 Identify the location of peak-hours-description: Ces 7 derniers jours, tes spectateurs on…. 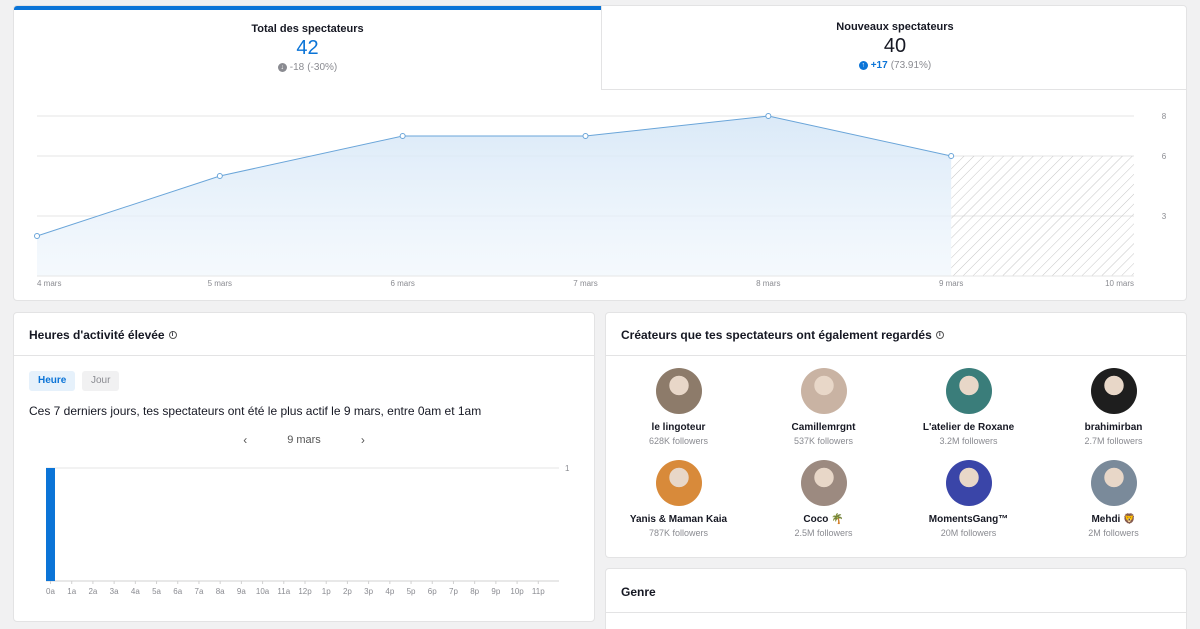
(255, 411).